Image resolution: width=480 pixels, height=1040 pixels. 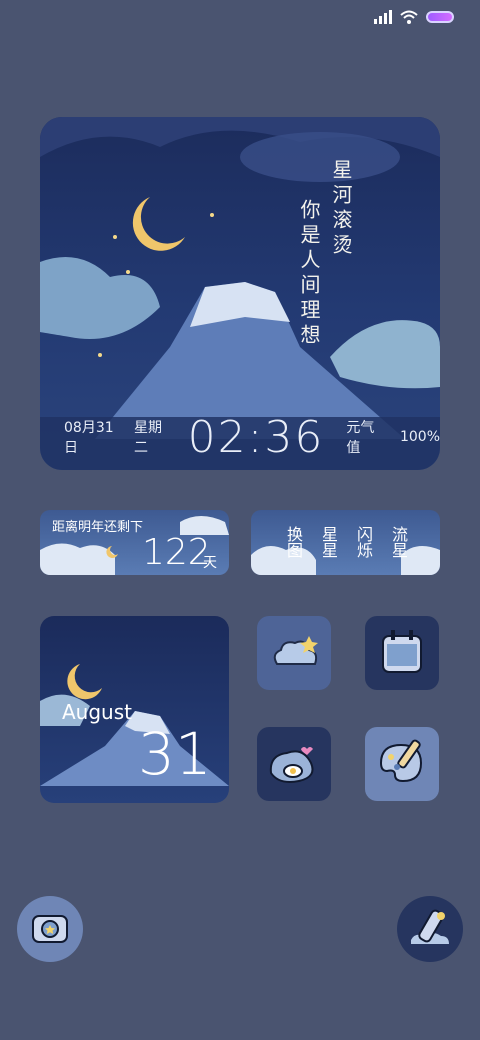 I want to click on telescope-dock-button, so click(x=430, y=929).